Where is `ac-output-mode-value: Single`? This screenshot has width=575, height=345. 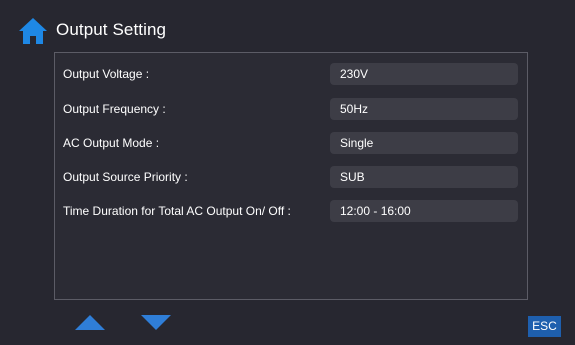
ac-output-mode-value: Single is located at coordinates (424, 143).